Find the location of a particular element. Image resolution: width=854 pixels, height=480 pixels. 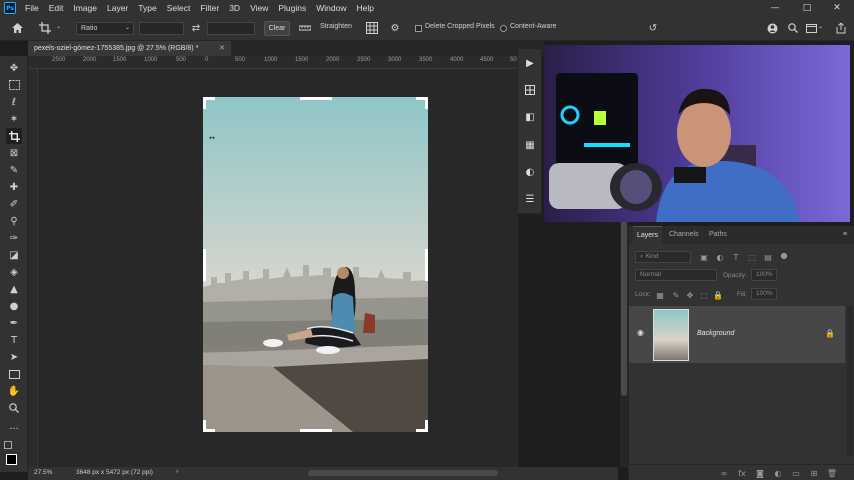

menu-edit: Edit is located at coordinates (56, 8).